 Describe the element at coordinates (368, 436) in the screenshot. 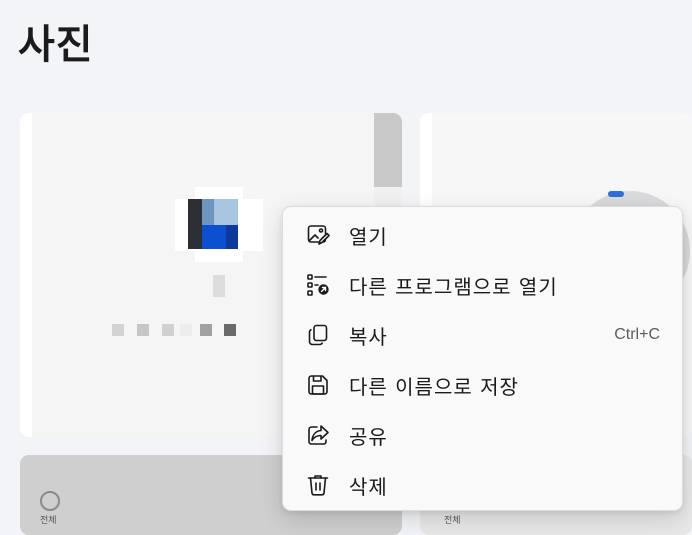

I see `menu-item-label: 공유` at that location.